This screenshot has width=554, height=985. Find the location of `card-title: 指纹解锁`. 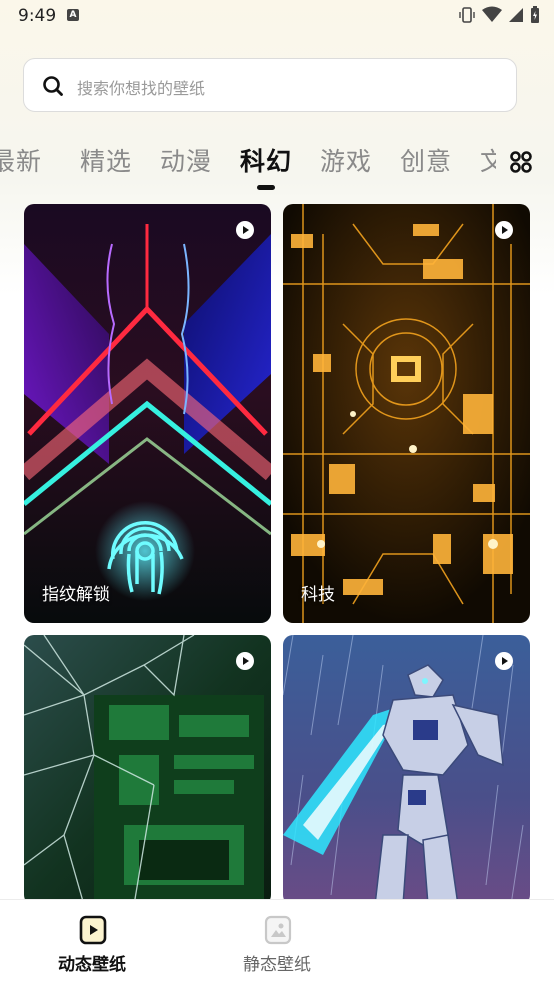

card-title: 指纹解锁 is located at coordinates (76, 595).